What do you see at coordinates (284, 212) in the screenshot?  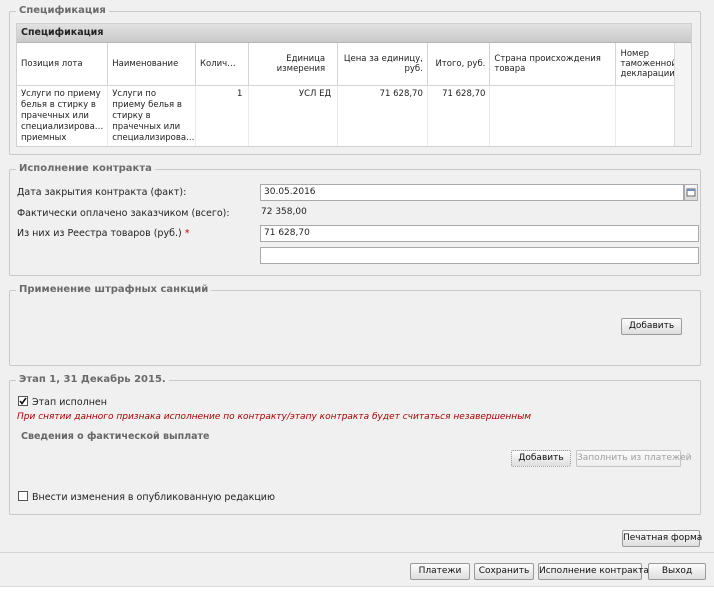 I see `paid-value: 72 358,00` at bounding box center [284, 212].